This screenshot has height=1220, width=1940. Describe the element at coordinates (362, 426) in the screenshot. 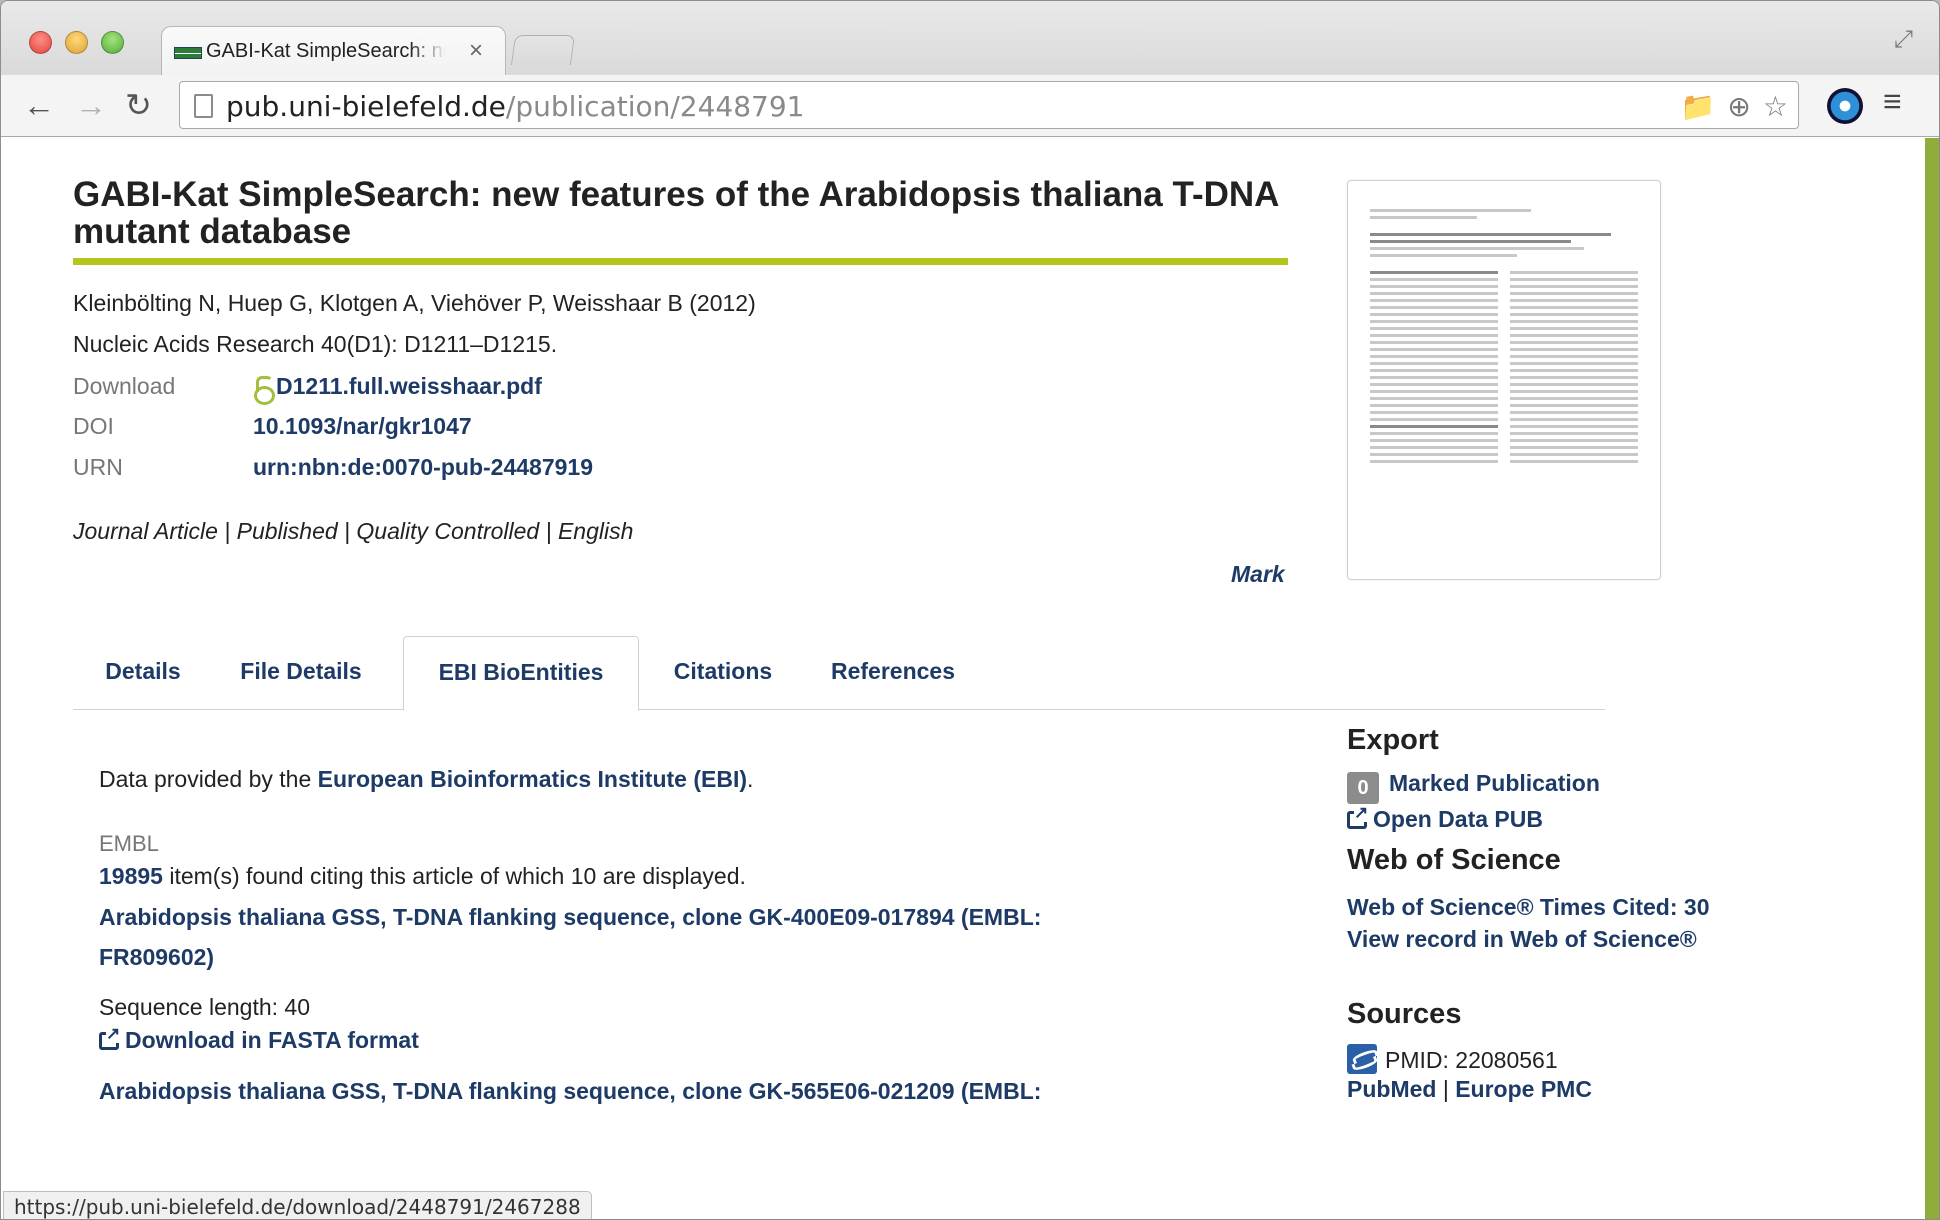

I see `doi-link: 10.1093/nar/gkr1047` at that location.